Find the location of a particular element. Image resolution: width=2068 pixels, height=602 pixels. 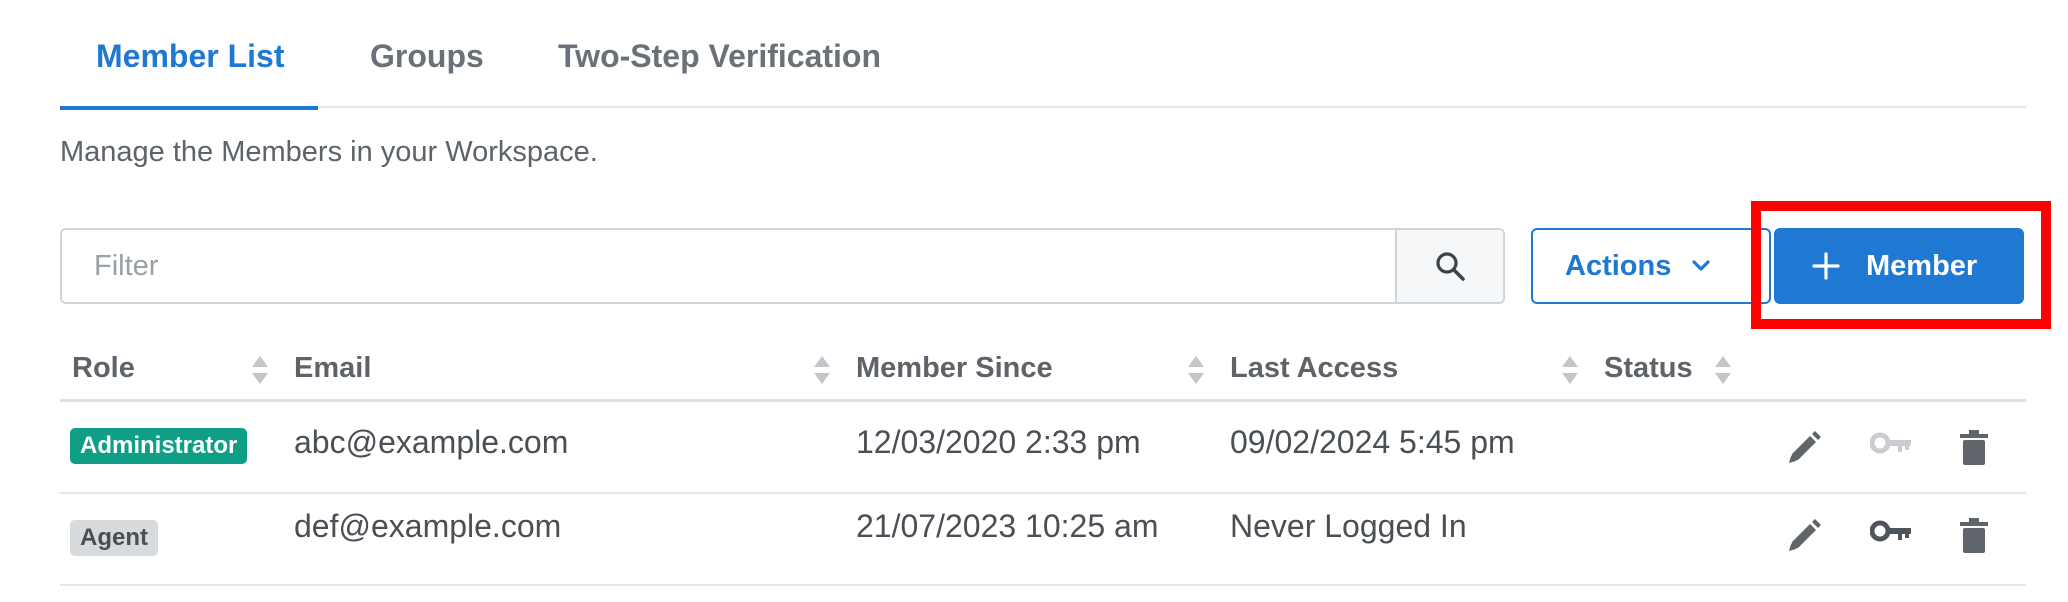

email-cell: abc@example.com is located at coordinates (431, 442).